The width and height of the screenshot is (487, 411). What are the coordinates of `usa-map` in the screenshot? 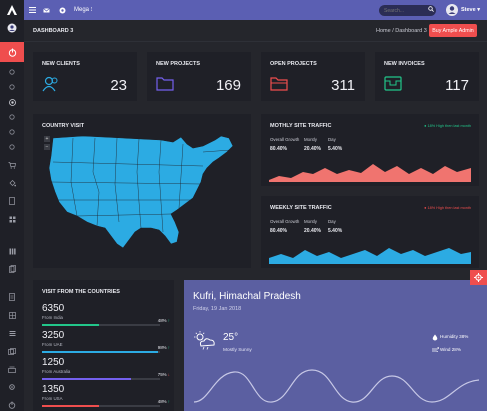 It's located at (143, 192).